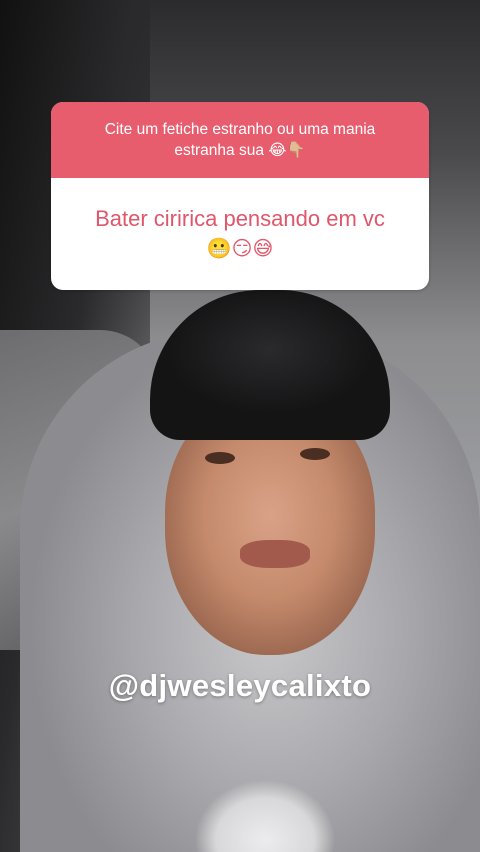 The height and width of the screenshot is (852, 480). What do you see at coordinates (275, 554) in the screenshot?
I see `mouth` at bounding box center [275, 554].